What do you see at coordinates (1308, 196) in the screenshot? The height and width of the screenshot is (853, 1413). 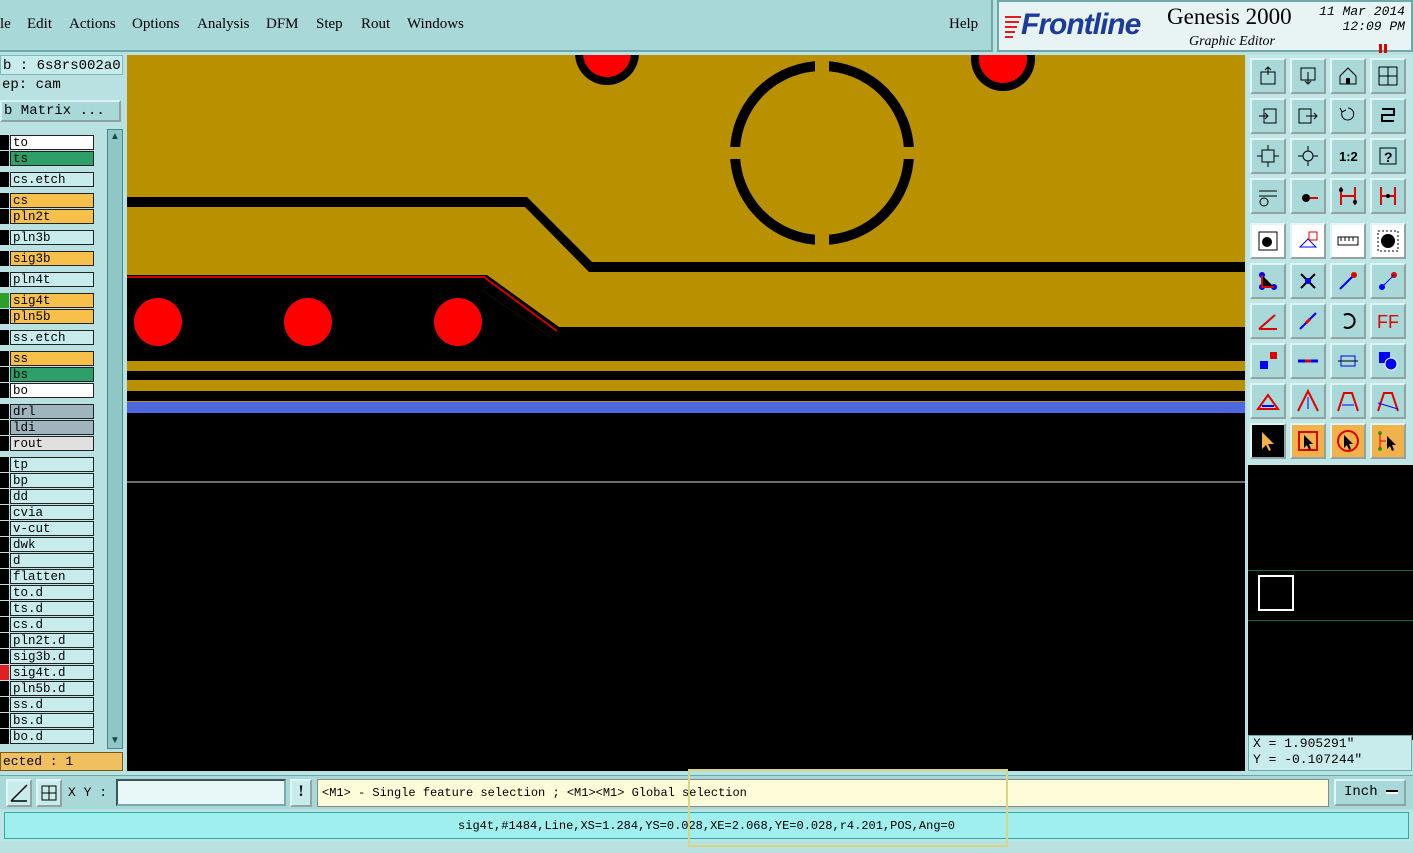 I see `measure-probe-button` at bounding box center [1308, 196].